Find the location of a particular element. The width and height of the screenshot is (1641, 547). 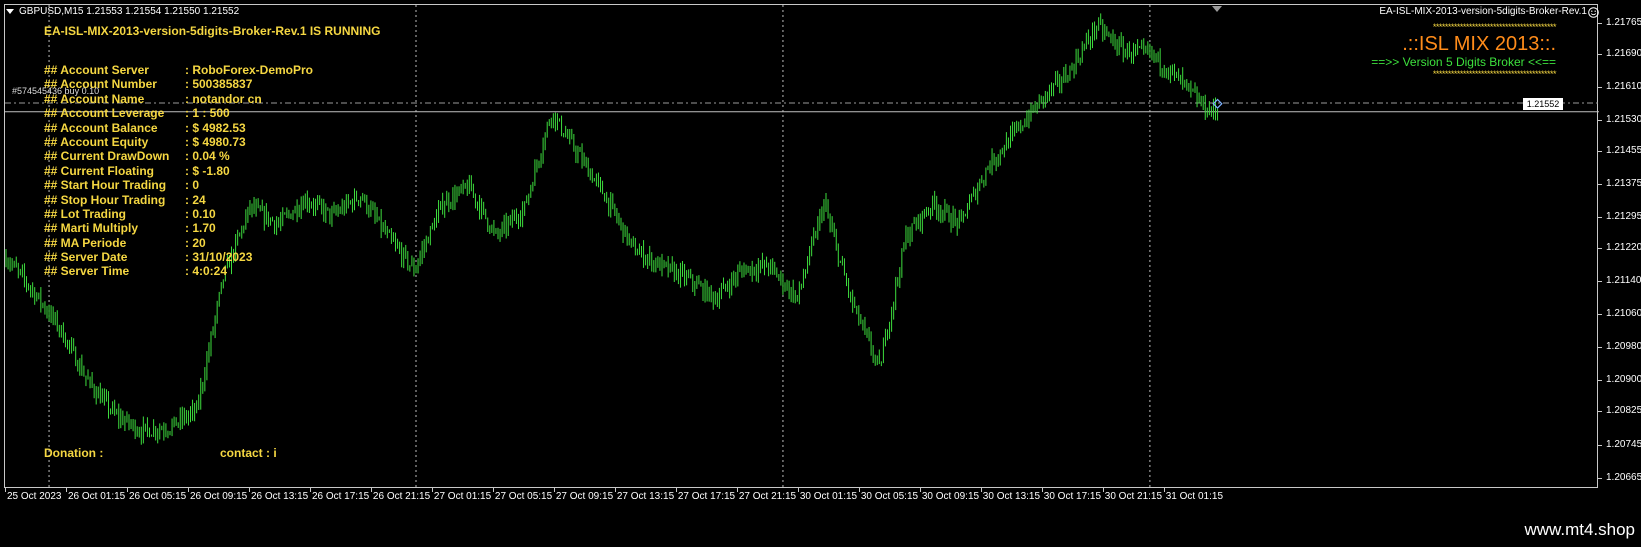

time-tick-label: 27 Oct 21:15 is located at coordinates (767, 496).